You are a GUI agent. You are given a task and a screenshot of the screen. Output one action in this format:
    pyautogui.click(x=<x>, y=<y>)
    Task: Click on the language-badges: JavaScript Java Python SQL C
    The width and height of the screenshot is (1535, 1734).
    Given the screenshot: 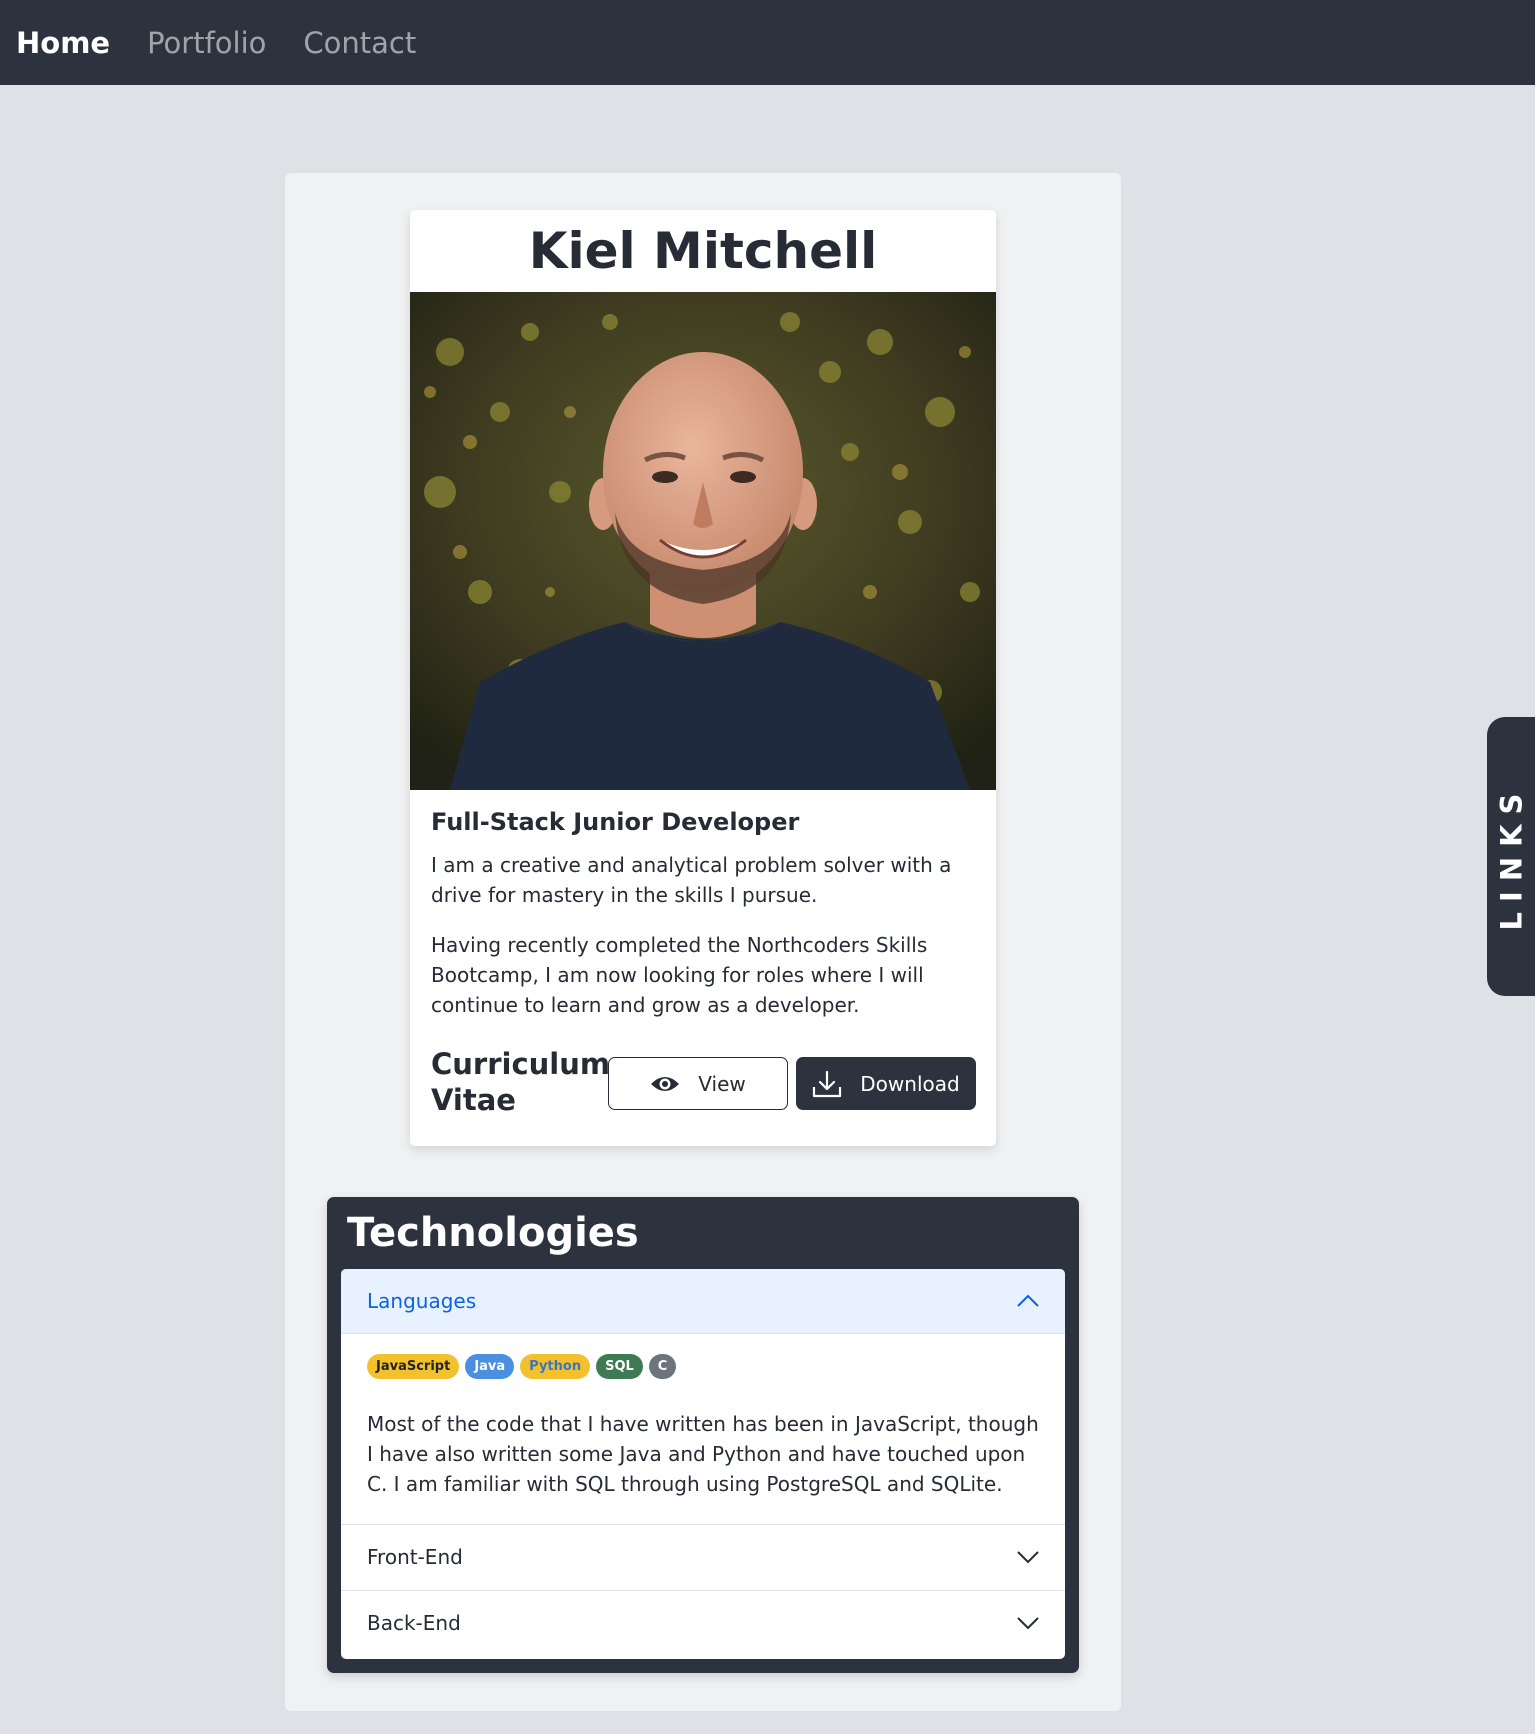 What is the action you would take?
    pyautogui.click(x=707, y=1366)
    